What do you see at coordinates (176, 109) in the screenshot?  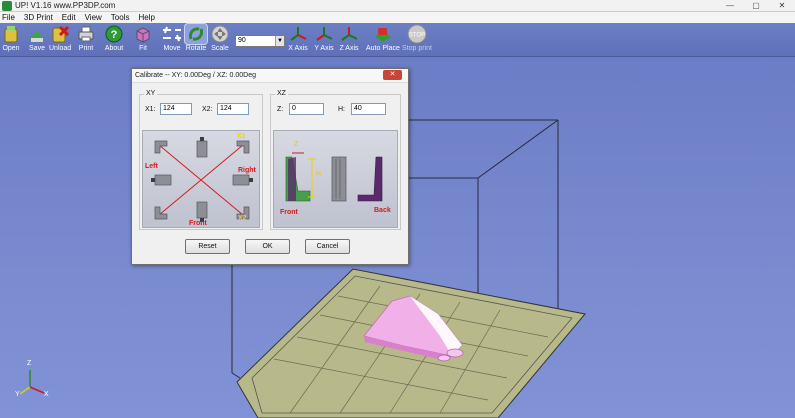 I see `x1-input: 124` at bounding box center [176, 109].